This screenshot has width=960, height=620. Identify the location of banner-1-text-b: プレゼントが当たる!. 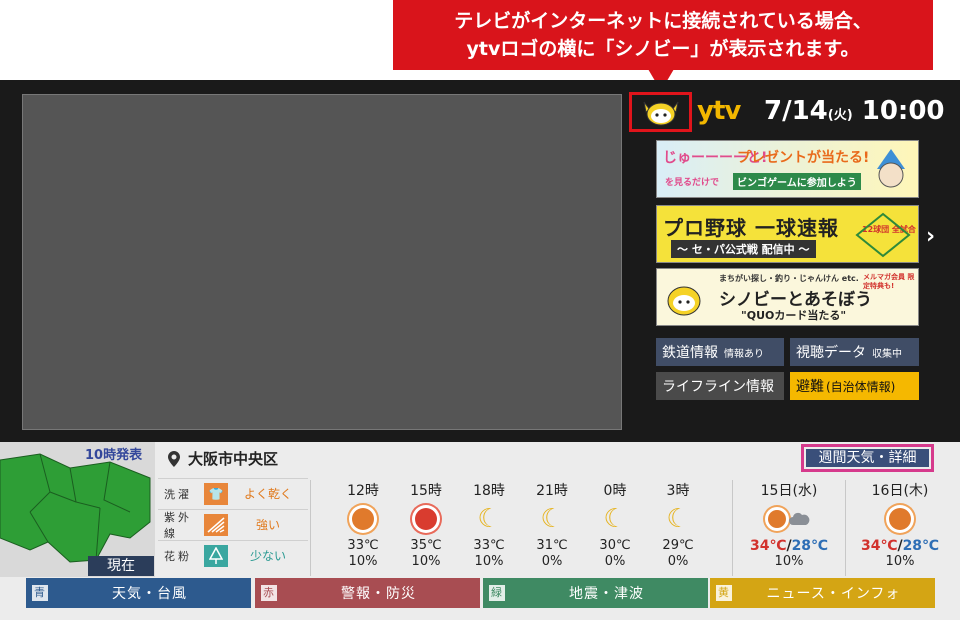
(803, 158).